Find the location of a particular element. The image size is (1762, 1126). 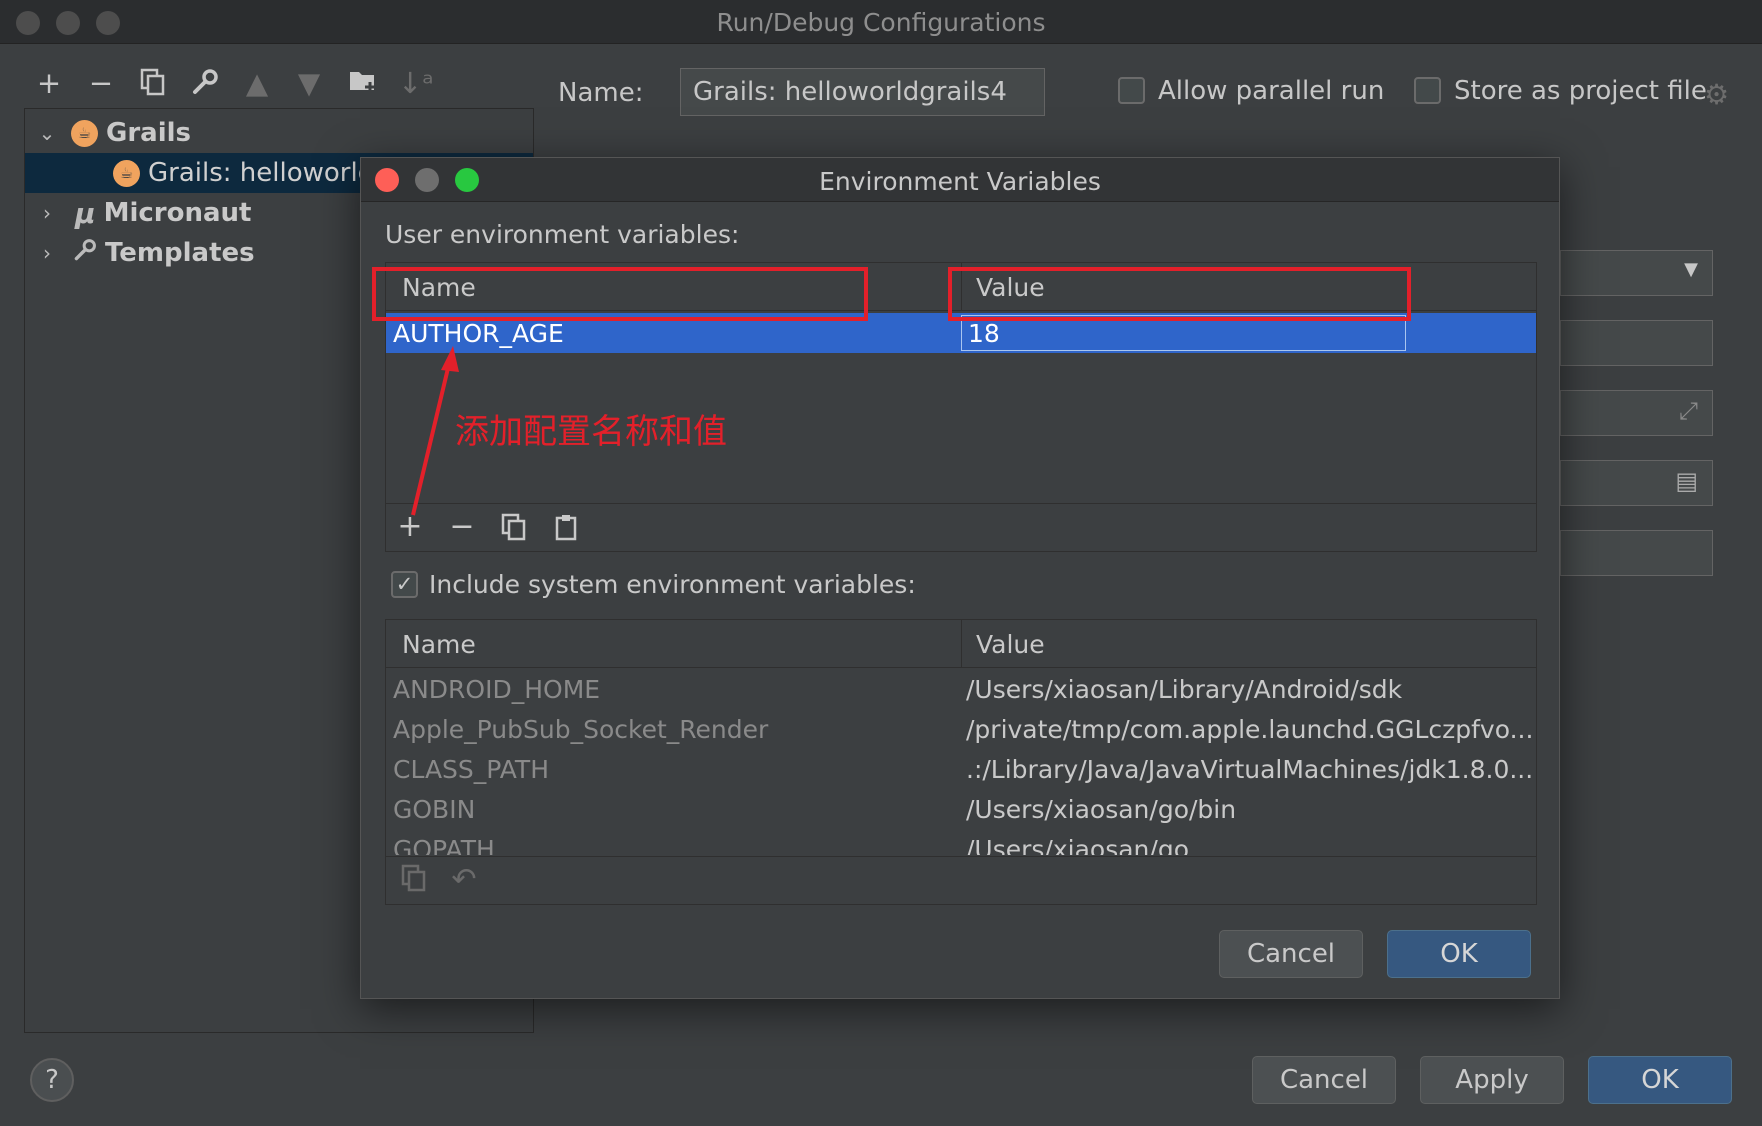

dialog-cancel-button: Cancel is located at coordinates (1291, 954).